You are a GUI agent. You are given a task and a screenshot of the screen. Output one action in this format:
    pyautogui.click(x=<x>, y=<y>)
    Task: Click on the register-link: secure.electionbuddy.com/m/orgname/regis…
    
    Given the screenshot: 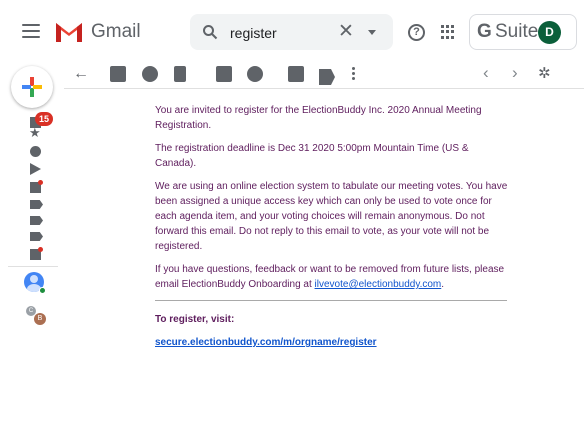 What is the action you would take?
    pyautogui.click(x=266, y=342)
    